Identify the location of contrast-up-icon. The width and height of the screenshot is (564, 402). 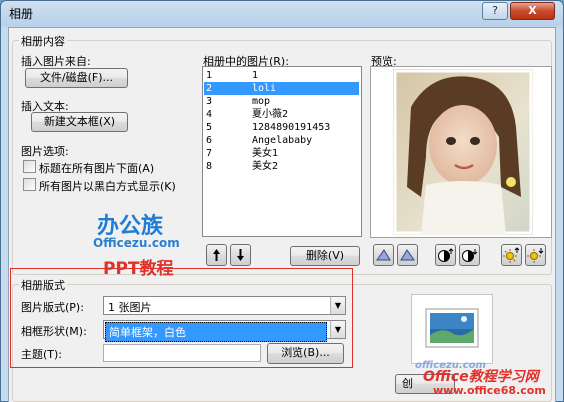
(446, 255).